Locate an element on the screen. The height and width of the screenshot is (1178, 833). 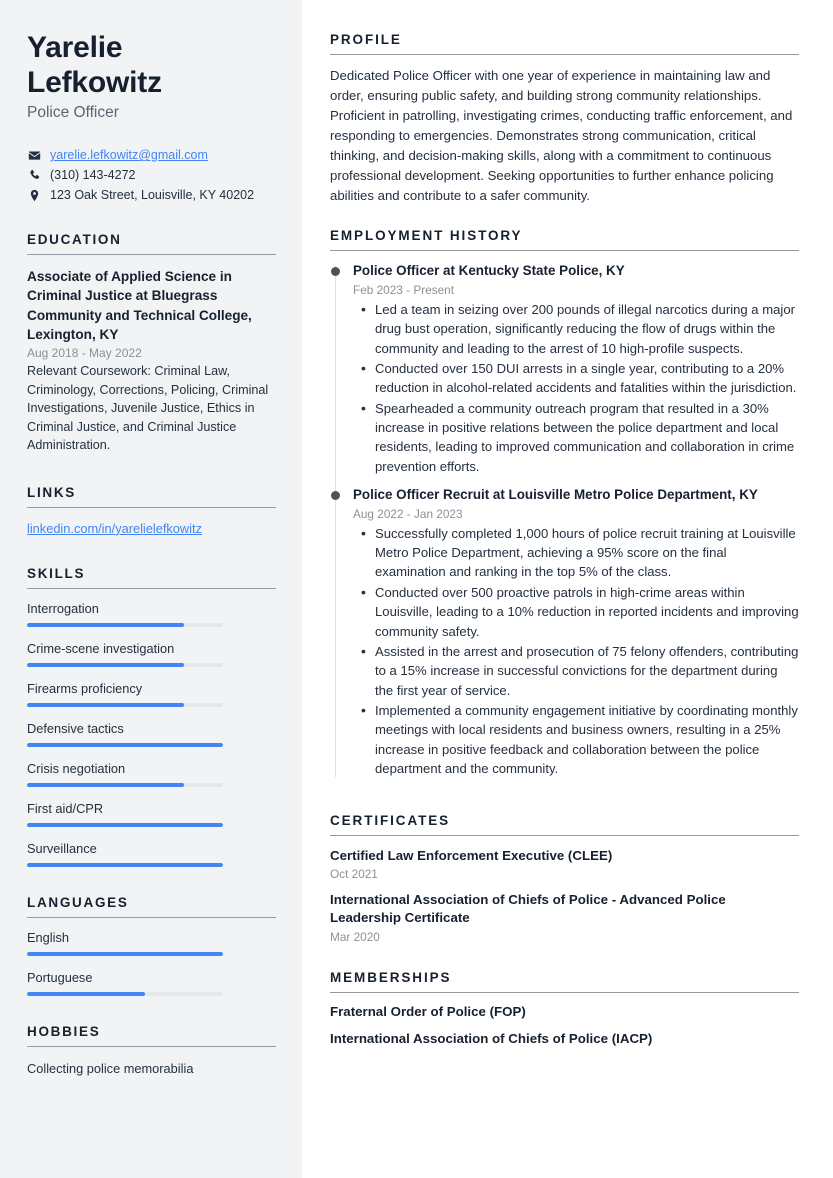
hobby-item: Collecting police memorabilia is located at coordinates (110, 1068).